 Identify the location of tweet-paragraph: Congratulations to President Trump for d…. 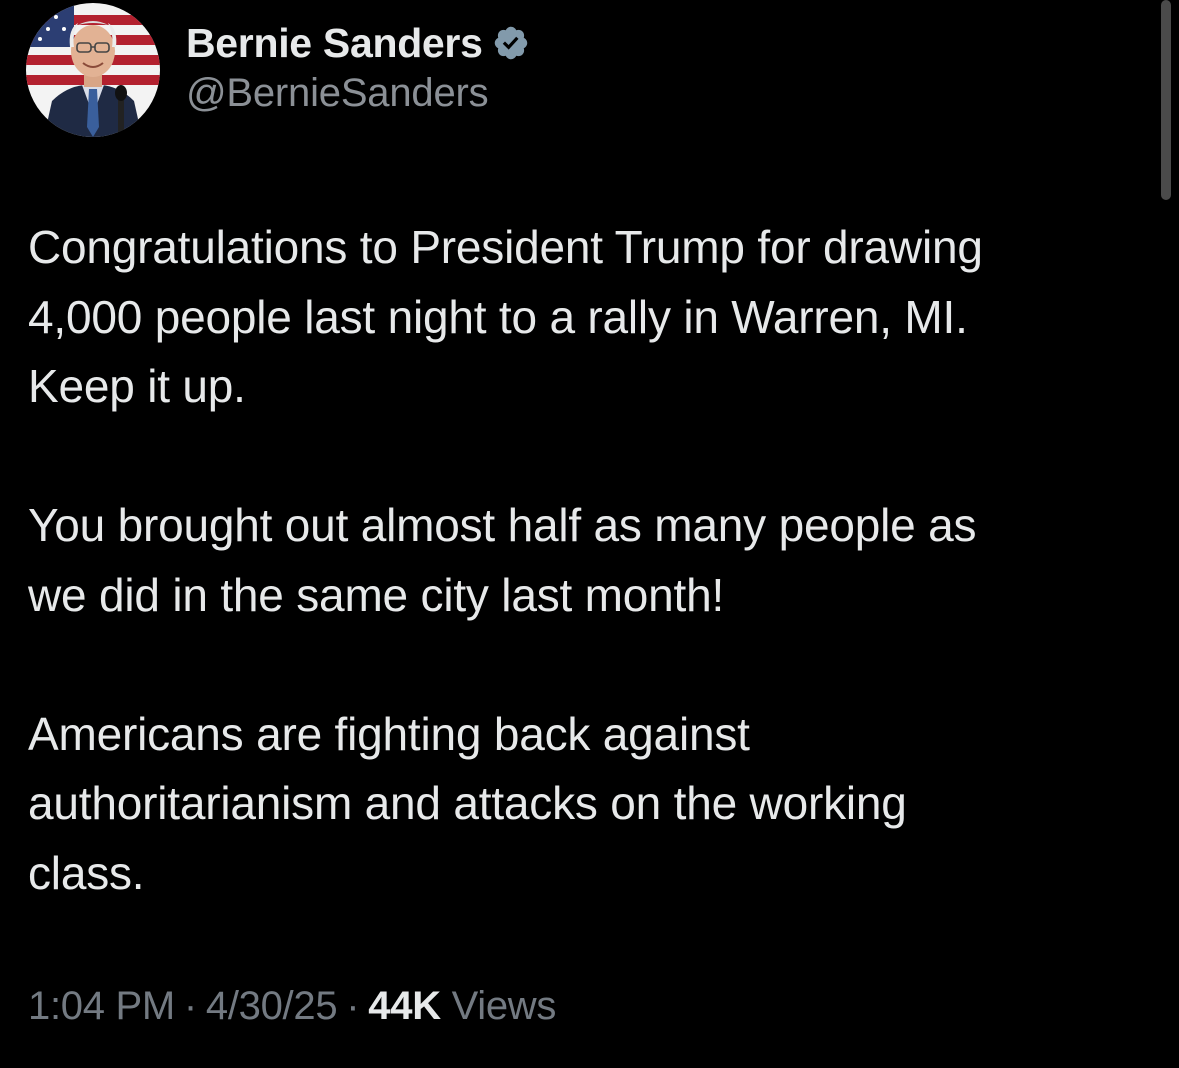
(505, 316).